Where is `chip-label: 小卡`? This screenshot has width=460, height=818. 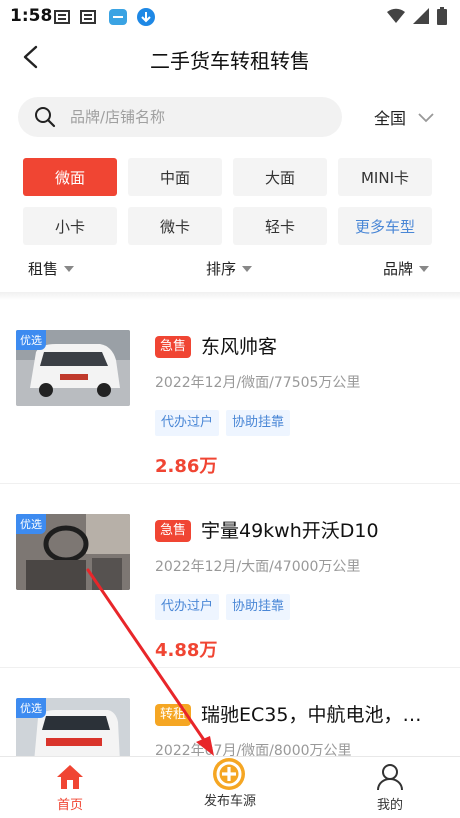 chip-label: 小卡 is located at coordinates (69, 226).